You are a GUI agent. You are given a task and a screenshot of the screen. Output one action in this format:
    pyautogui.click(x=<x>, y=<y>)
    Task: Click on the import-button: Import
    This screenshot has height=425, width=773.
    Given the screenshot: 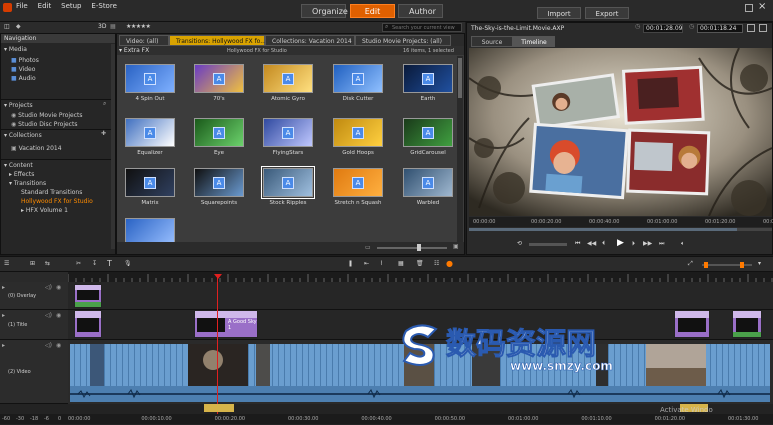 What is the action you would take?
    pyautogui.click(x=559, y=13)
    